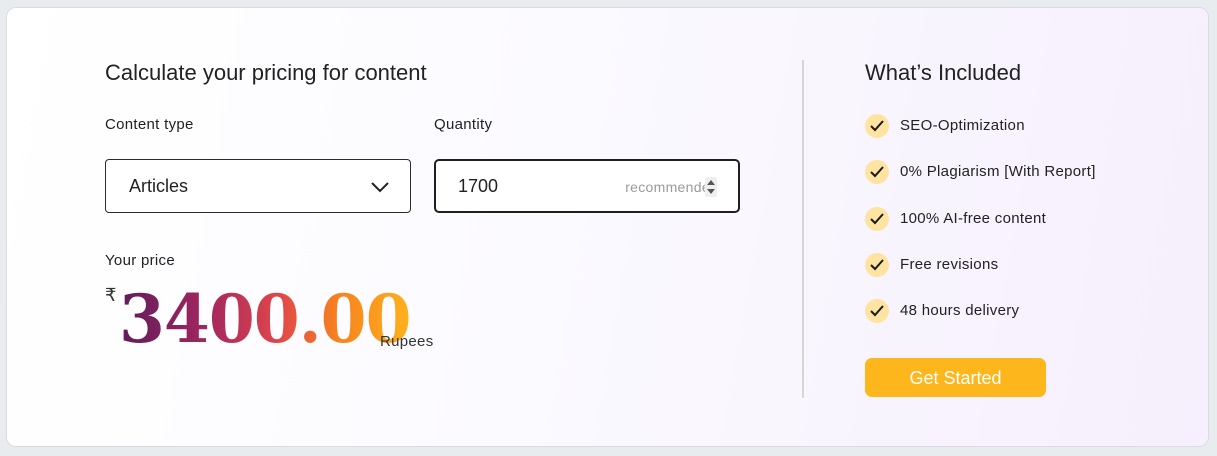 The width and height of the screenshot is (1217, 456). Describe the element at coordinates (478, 186) in the screenshot. I see `quantity-value: 1700` at that location.